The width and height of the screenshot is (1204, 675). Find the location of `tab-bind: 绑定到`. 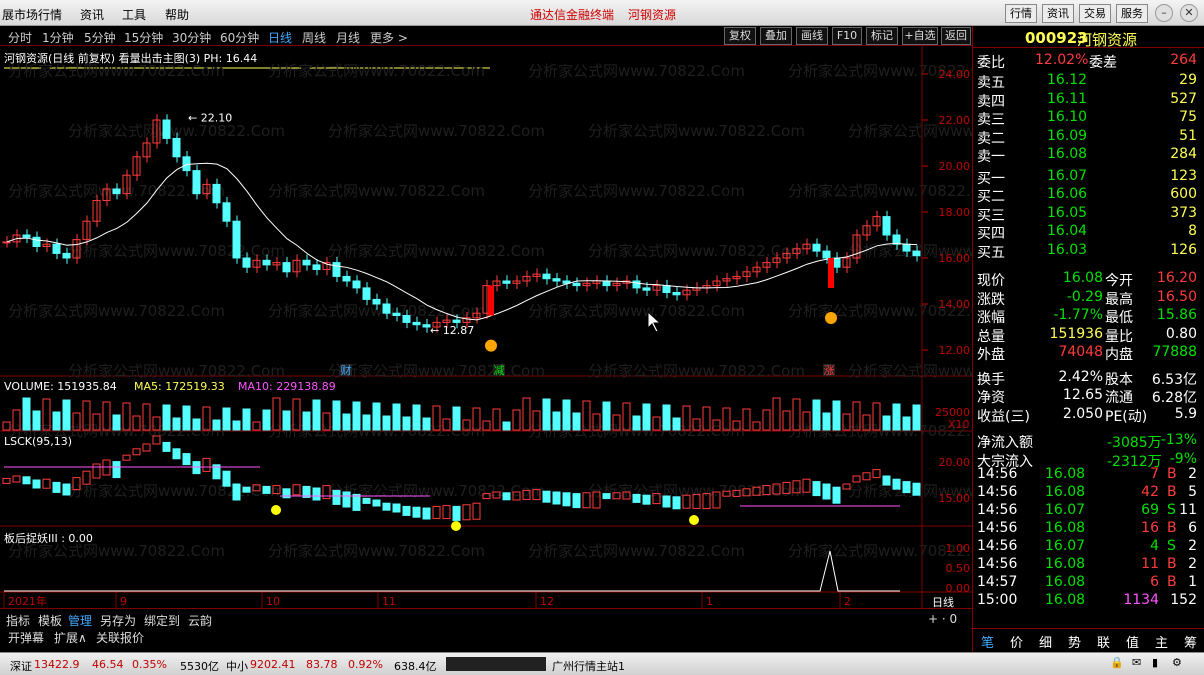

tab-bind: 绑定到 is located at coordinates (162, 620).